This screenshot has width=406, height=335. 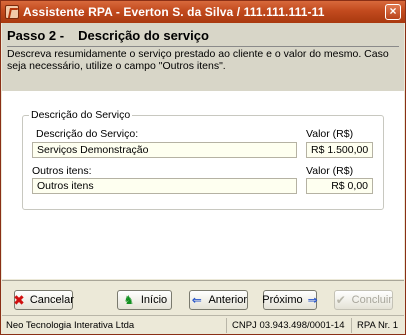 What do you see at coordinates (288, 325) in the screenshot?
I see `status-cnpj: CNPJ 03.943.498/0001-14` at bounding box center [288, 325].